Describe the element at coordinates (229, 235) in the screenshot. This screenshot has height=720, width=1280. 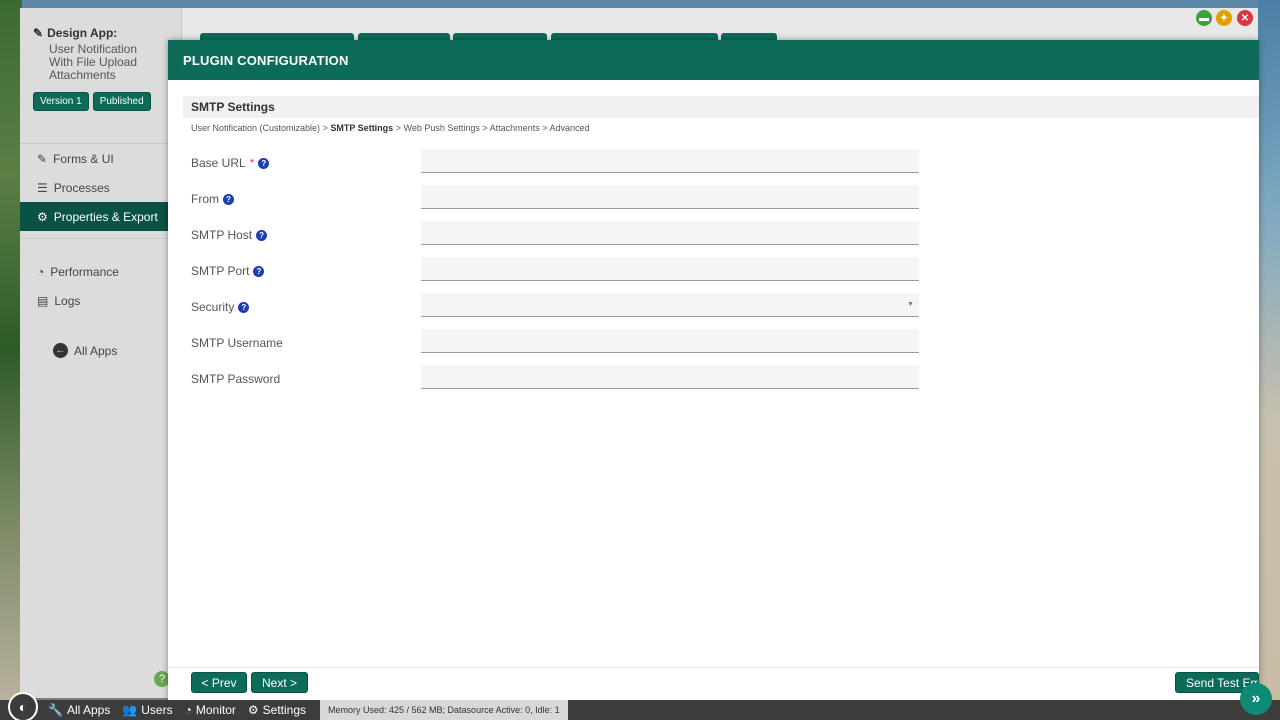
I see `field-label: SMTP Host ?` at that location.